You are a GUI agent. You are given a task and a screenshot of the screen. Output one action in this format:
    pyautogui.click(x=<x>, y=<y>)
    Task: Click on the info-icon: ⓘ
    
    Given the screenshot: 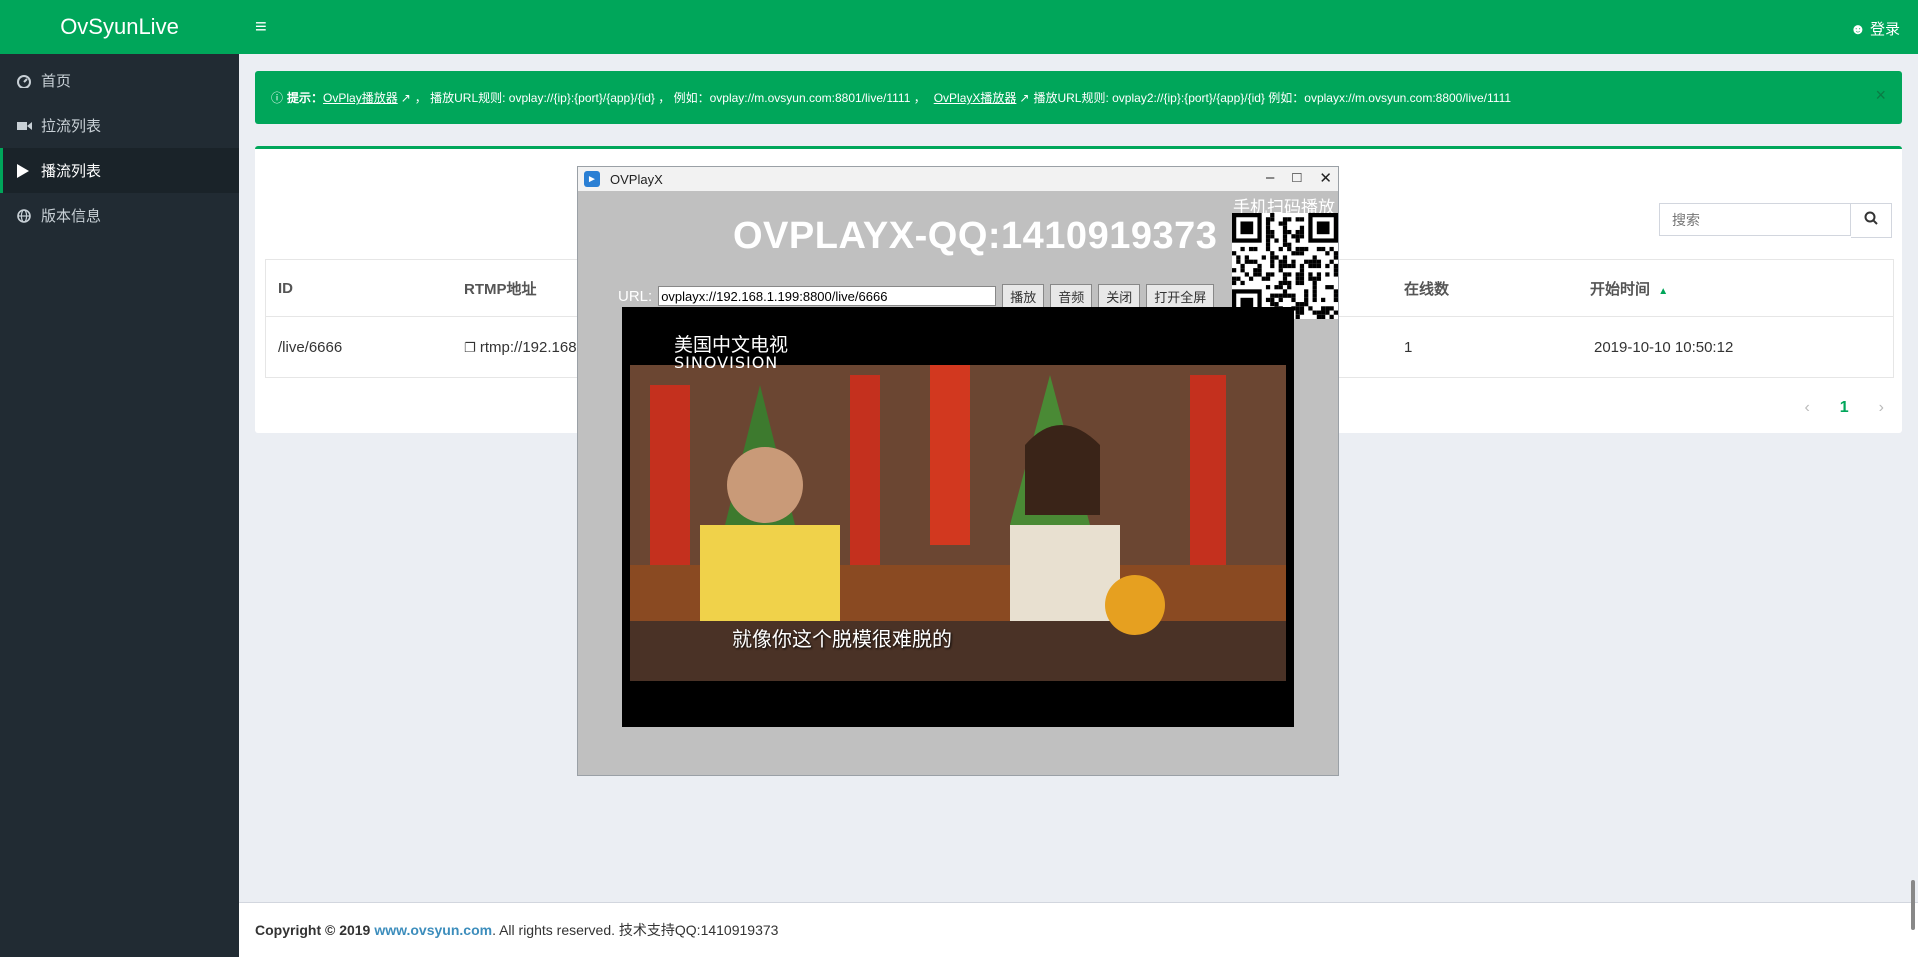 What is the action you would take?
    pyautogui.click(x=277, y=98)
    